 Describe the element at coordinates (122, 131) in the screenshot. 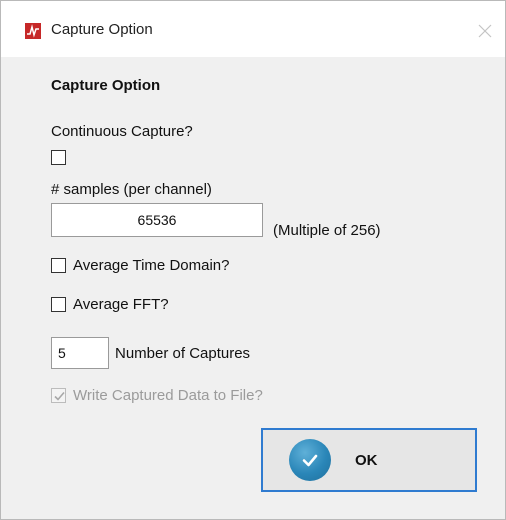

I see `continuous-capture-label: Continuous Capture?` at that location.